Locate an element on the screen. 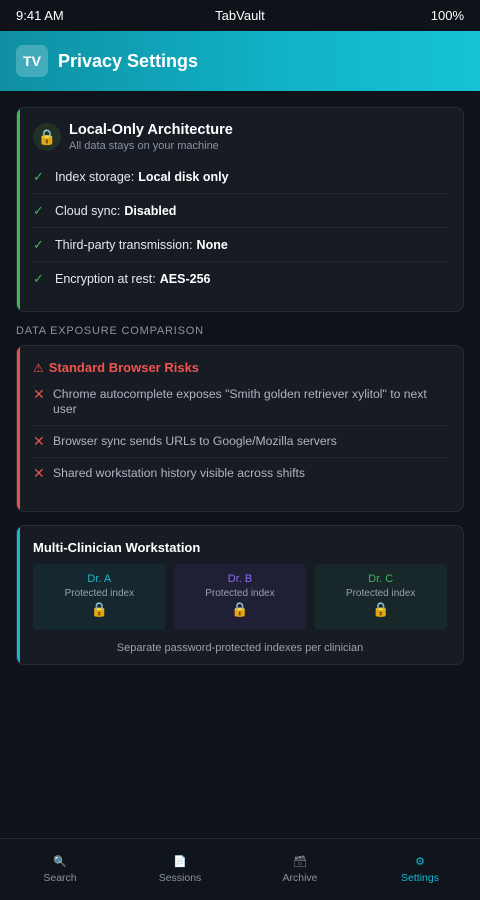  page-title: Privacy Settings is located at coordinates (128, 60).